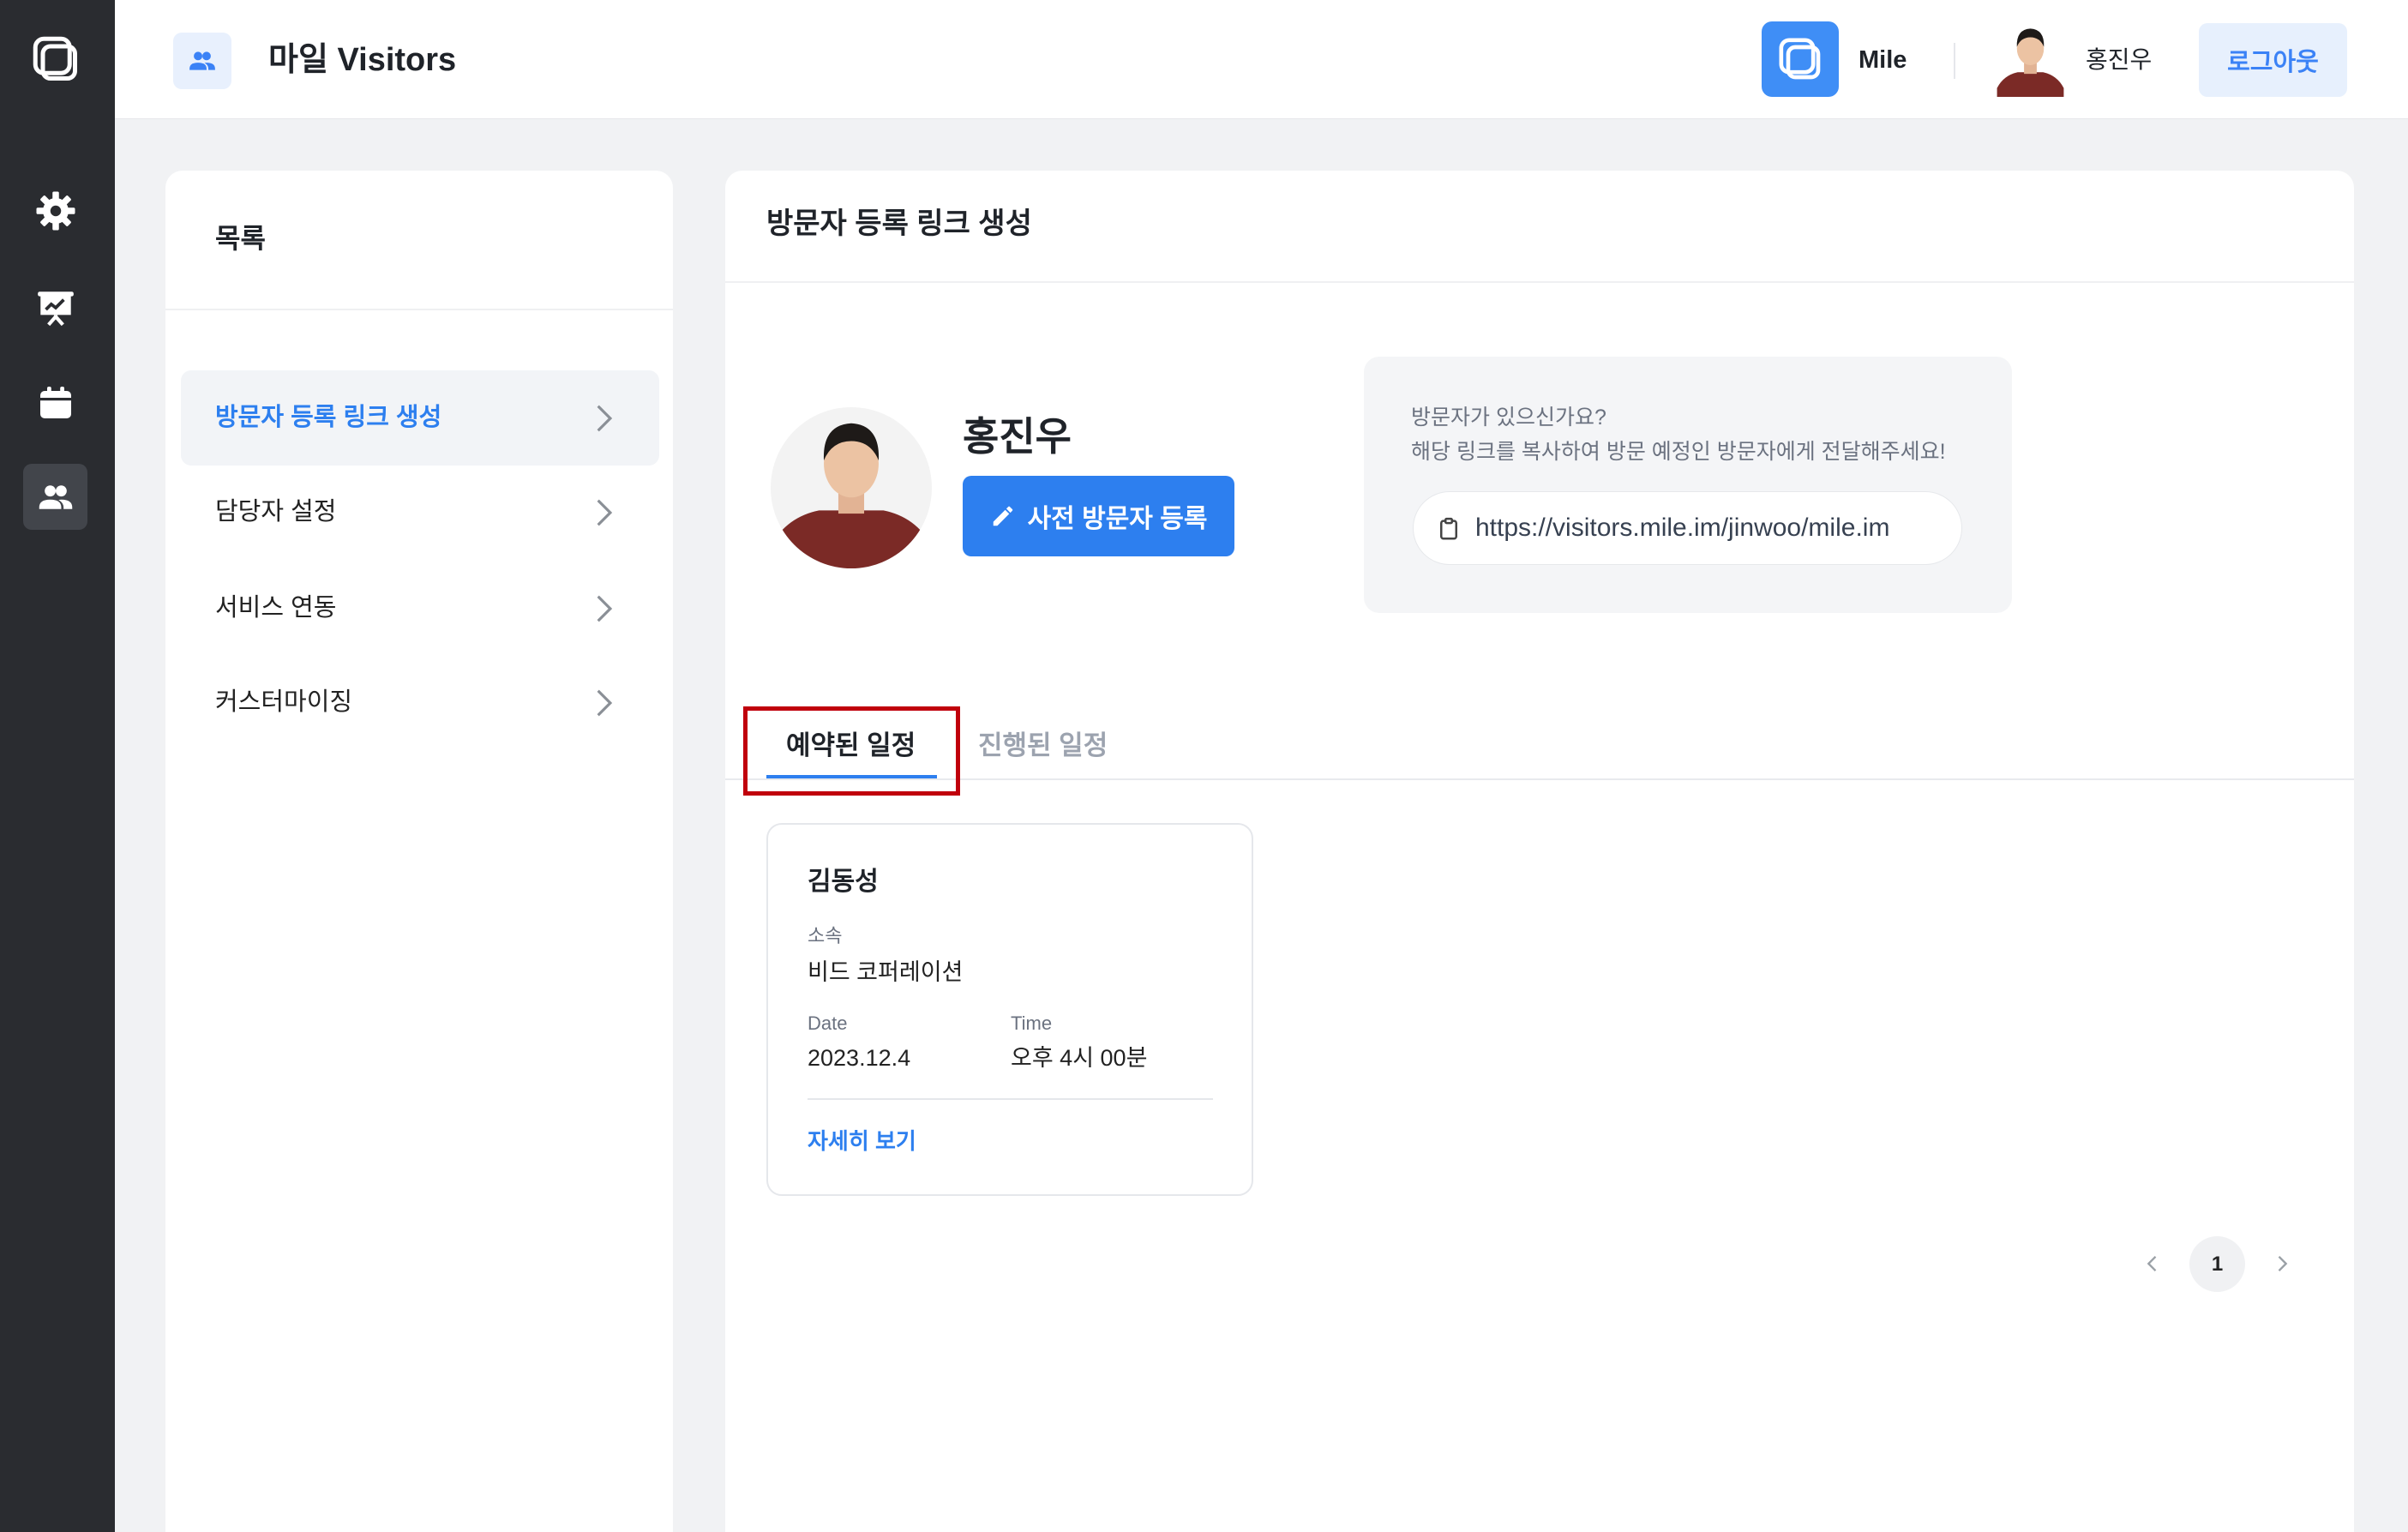 The width and height of the screenshot is (2408, 1532). What do you see at coordinates (420, 608) in the screenshot?
I see `menu-item-service-integration: 서비스 연동` at bounding box center [420, 608].